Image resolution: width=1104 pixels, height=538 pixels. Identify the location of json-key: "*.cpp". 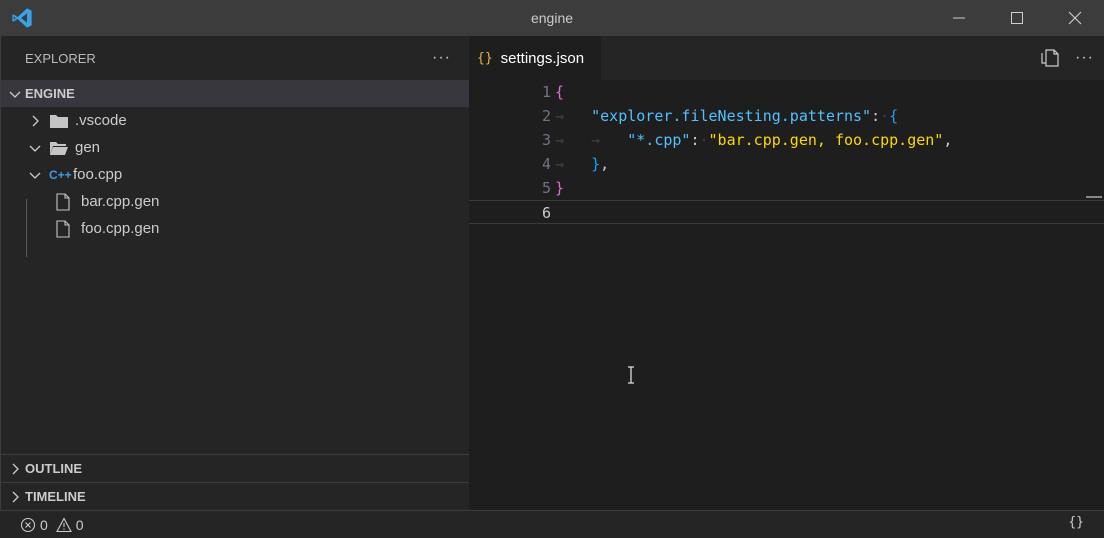
(659, 140).